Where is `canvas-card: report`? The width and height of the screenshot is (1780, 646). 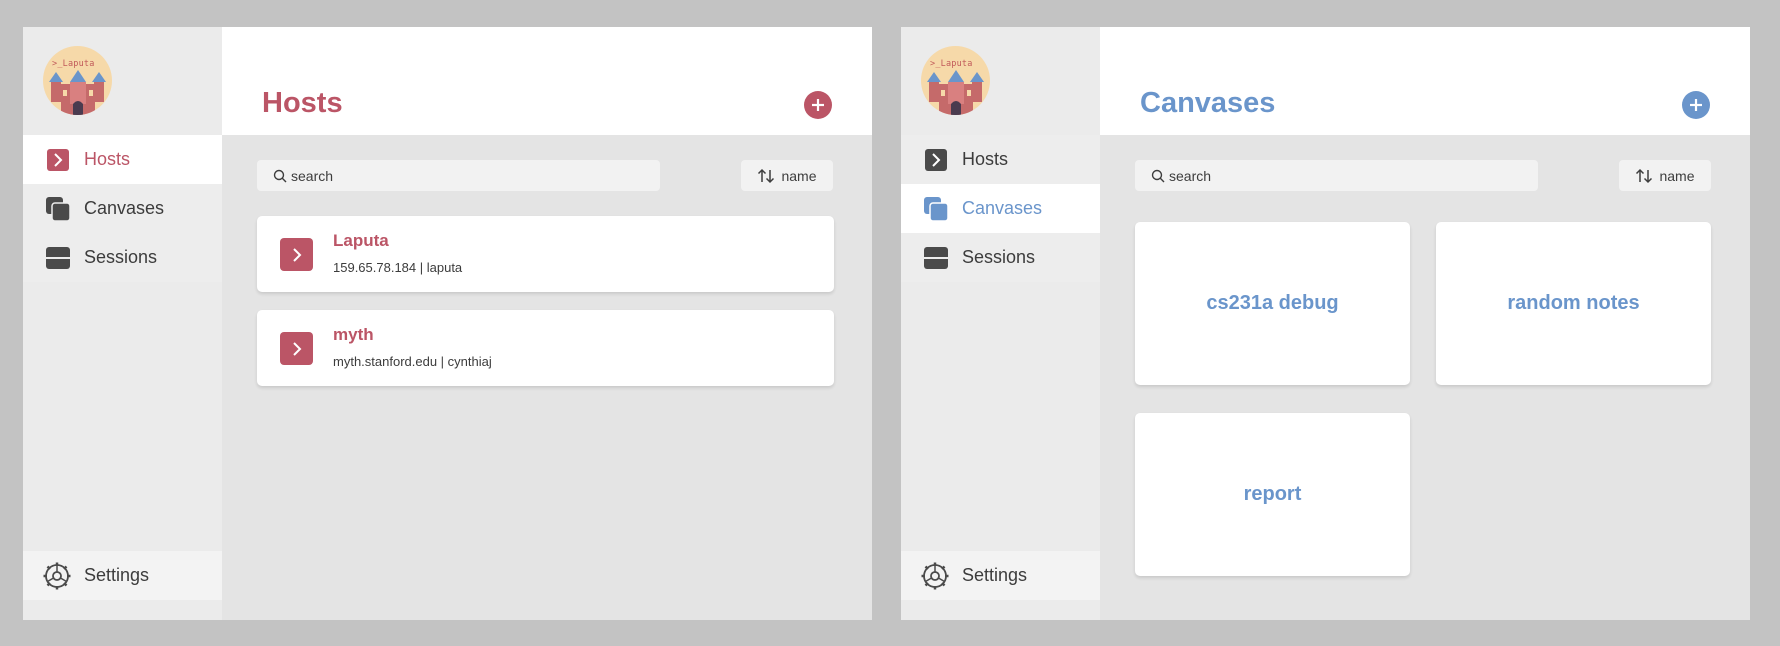 canvas-card: report is located at coordinates (1272, 494).